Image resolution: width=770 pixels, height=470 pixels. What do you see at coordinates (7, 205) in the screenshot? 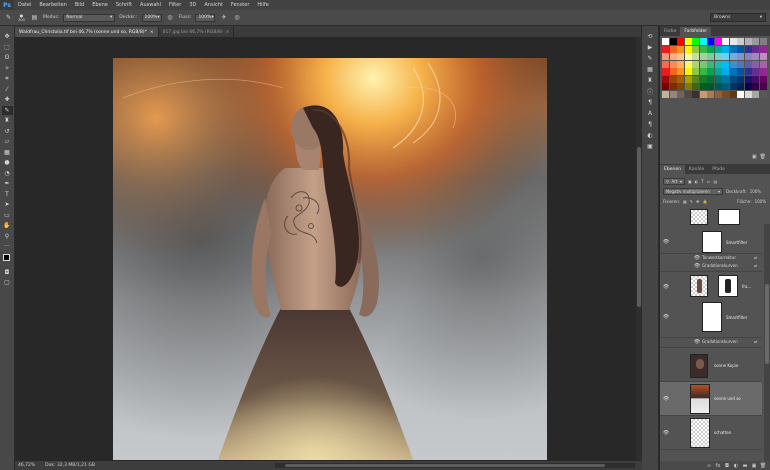
I see `path-select-tool-icon: ➤` at bounding box center [7, 205].